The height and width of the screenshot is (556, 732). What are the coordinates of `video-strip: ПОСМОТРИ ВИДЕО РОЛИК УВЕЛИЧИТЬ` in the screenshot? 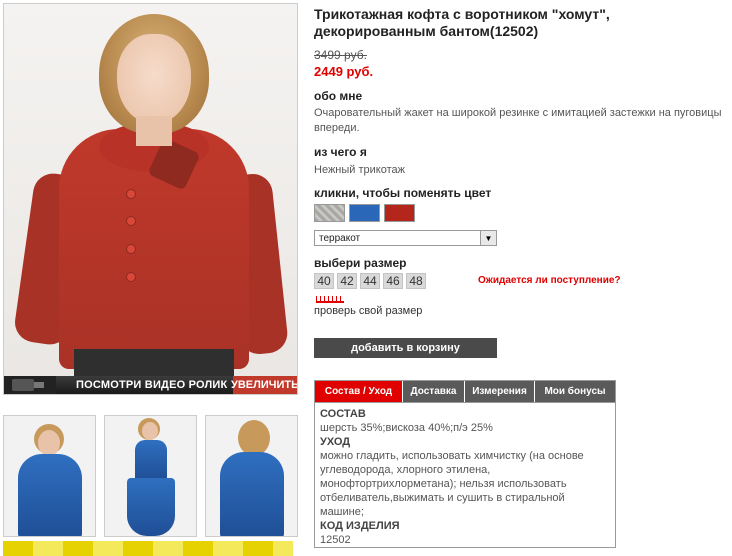 It's located at (150, 385).